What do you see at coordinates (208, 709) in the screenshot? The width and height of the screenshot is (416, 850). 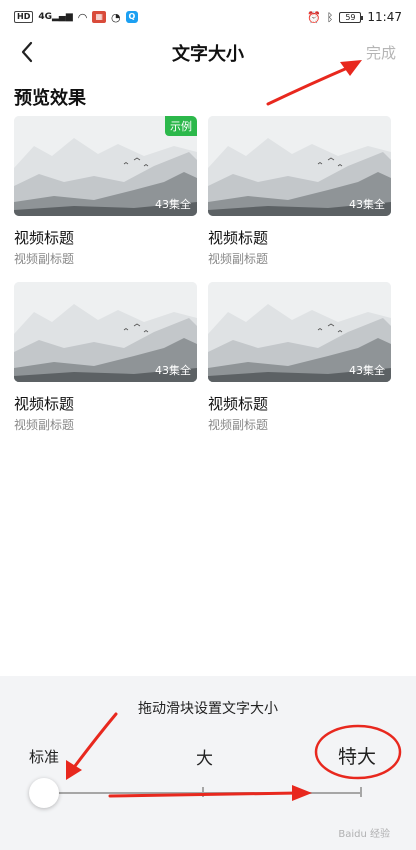 I see `slider-hint: 拖动滑块设置文字大小` at bounding box center [208, 709].